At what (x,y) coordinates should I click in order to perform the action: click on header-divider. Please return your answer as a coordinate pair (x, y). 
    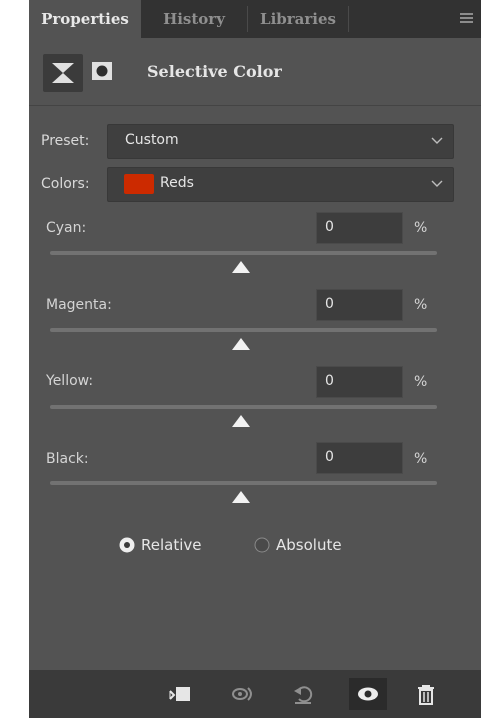
    Looking at the image, I should click on (255, 105).